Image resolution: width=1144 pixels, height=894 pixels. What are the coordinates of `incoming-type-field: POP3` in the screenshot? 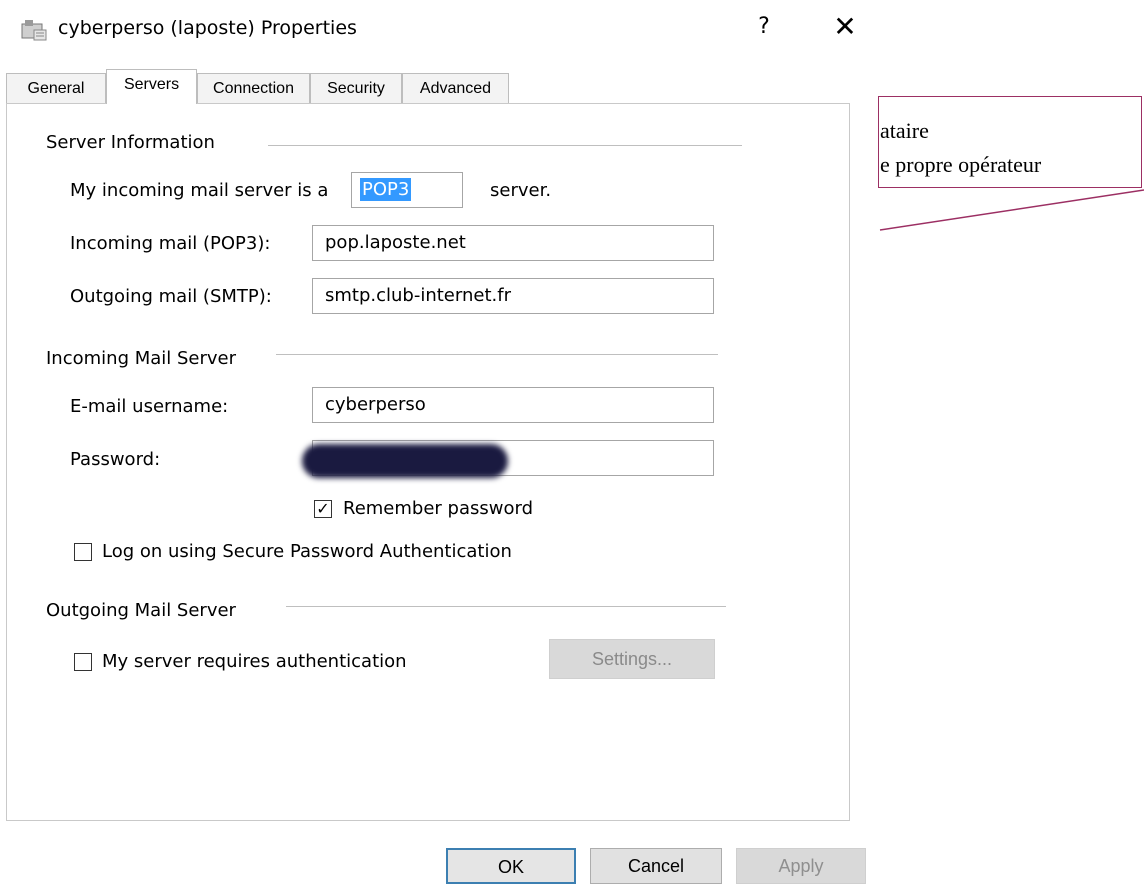 It's located at (407, 190).